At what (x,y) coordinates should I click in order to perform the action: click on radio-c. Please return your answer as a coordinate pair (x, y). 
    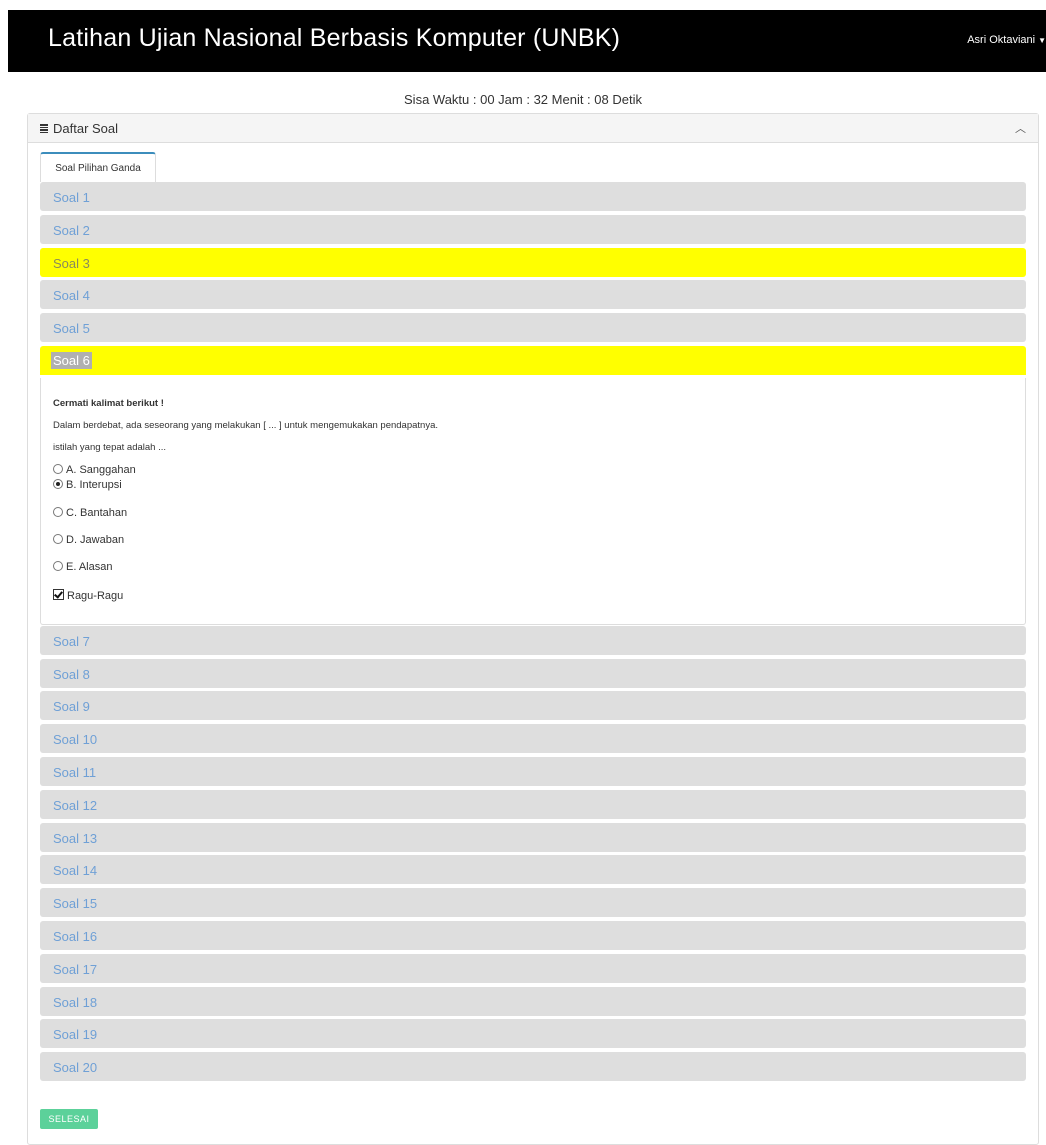
    Looking at the image, I should click on (58, 512).